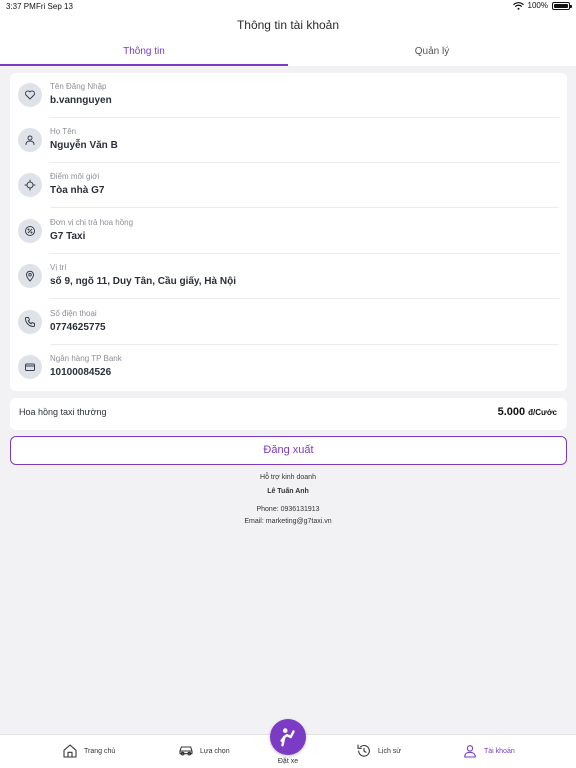 This screenshot has width=576, height=768. I want to click on info-row-phone: Số điện thoại 0774625775, so click(288, 322).